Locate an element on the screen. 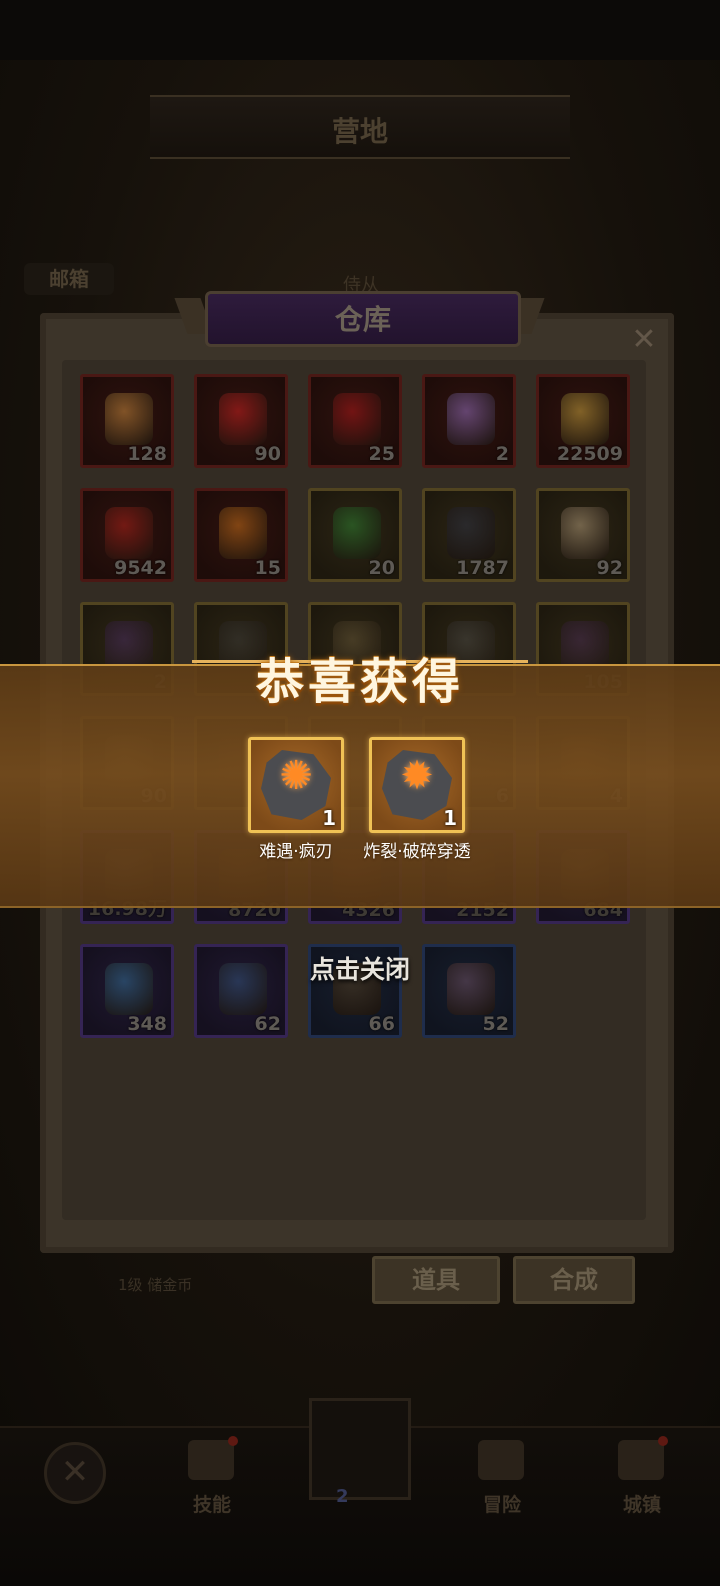 The width and height of the screenshot is (720, 1586). gold-heart-icon is located at coordinates (243, 533).